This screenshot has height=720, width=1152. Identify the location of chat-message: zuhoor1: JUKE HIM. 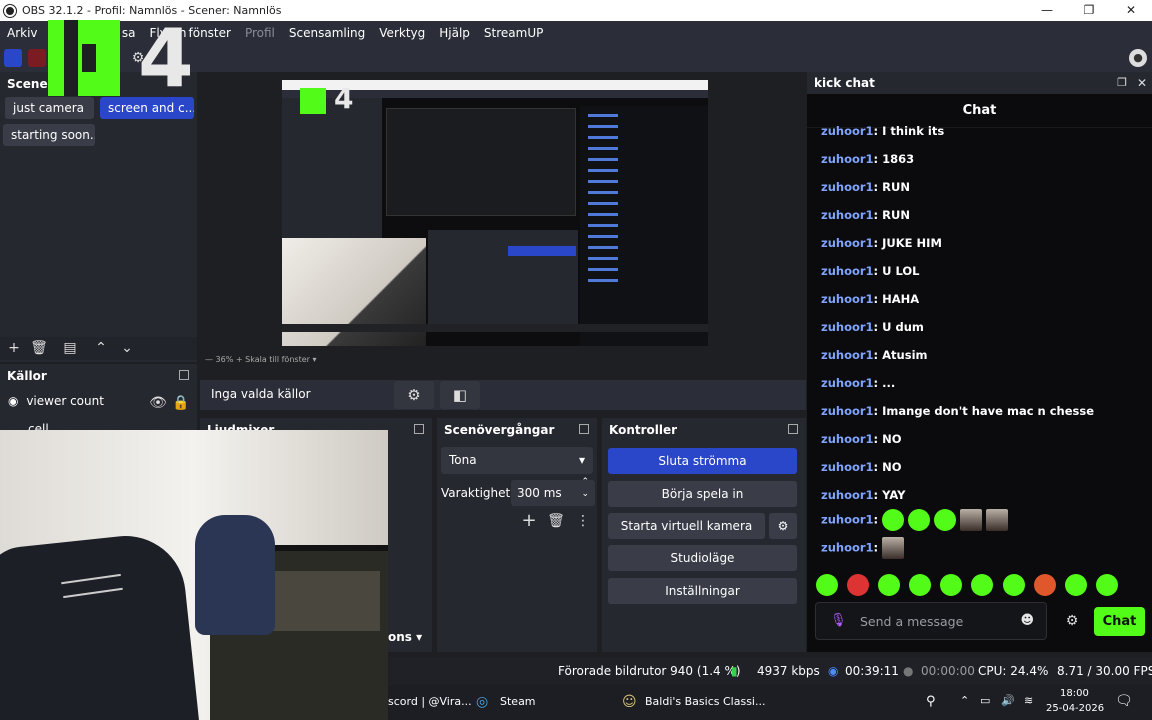
(881, 243).